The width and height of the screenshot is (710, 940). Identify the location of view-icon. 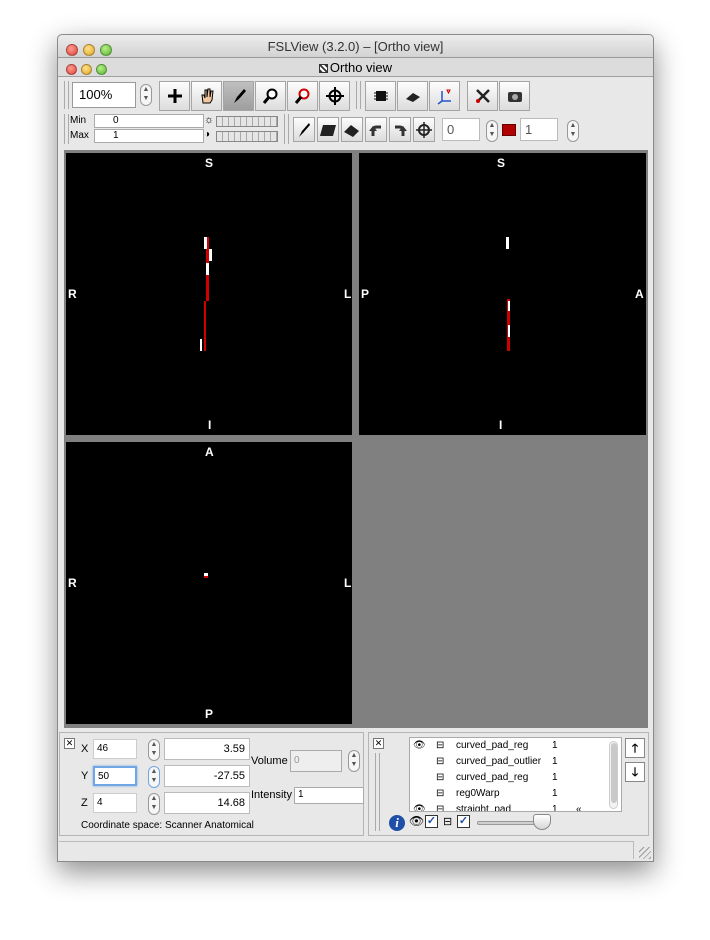
(323, 68).